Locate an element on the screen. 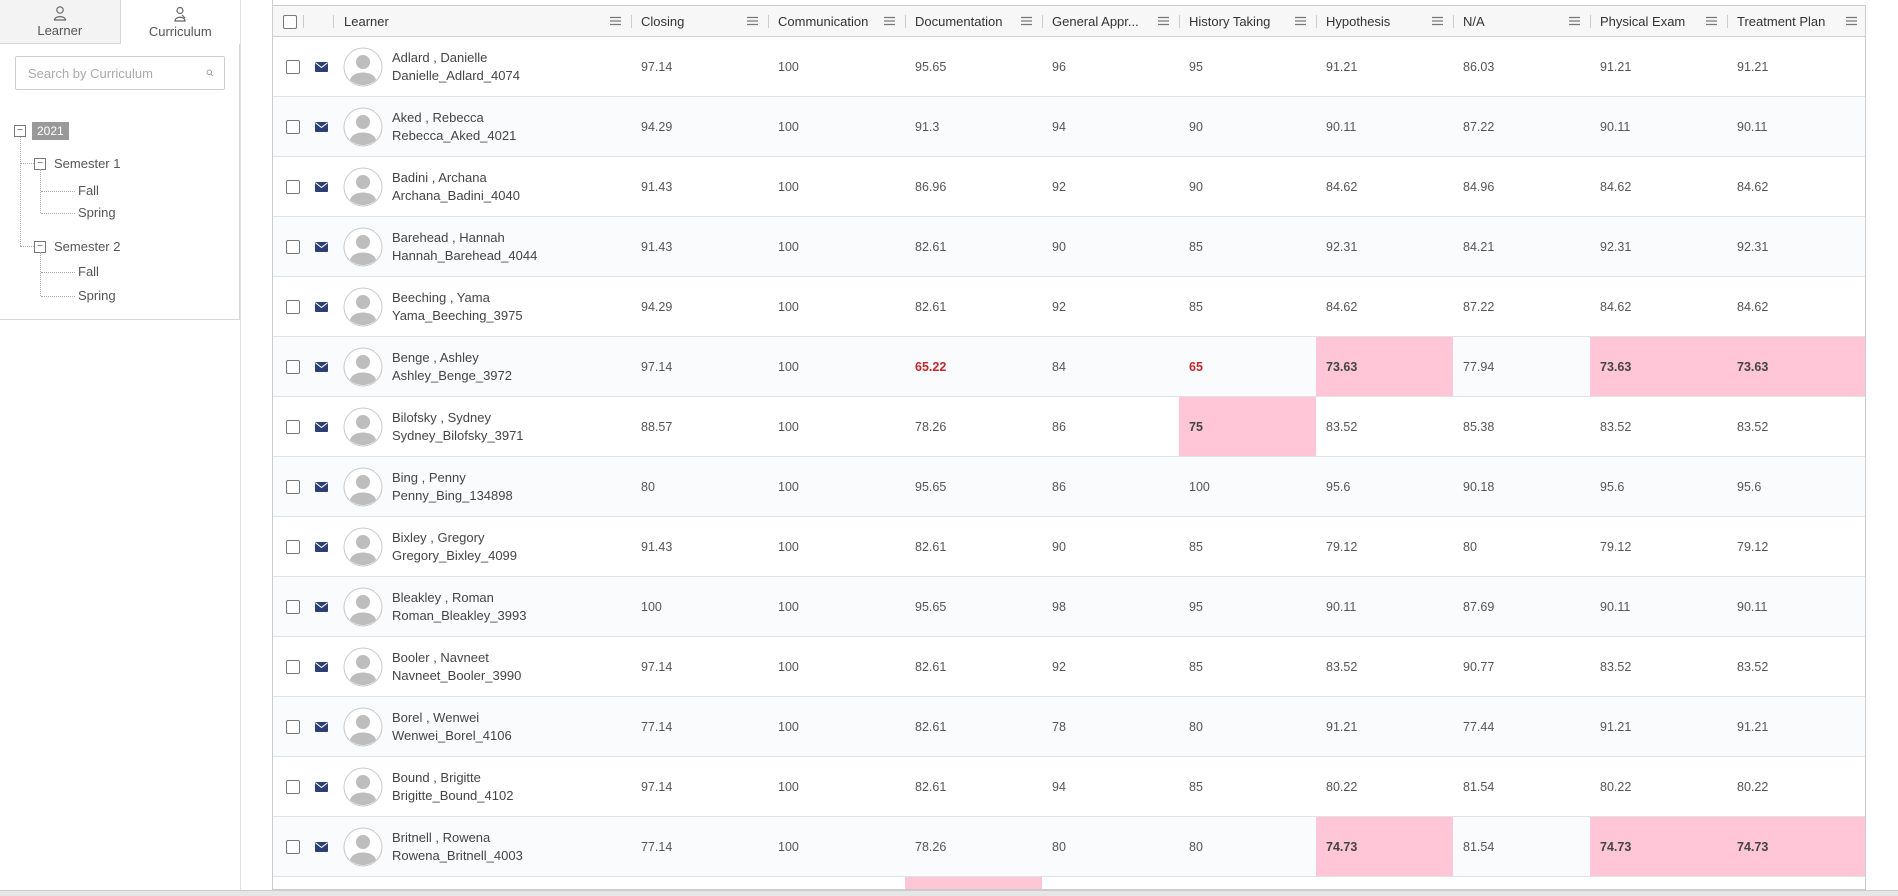 Image resolution: width=1898 pixels, height=896 pixels. column-header-documentation: Documentation is located at coordinates (973, 21).